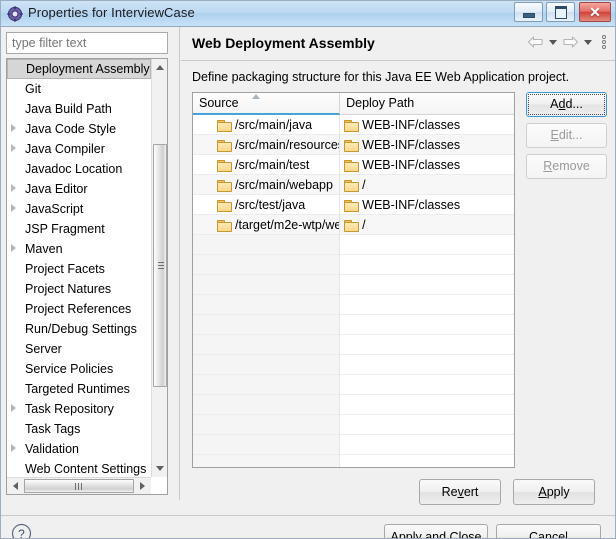 The height and width of the screenshot is (539, 616). What do you see at coordinates (288, 144) in the screenshot?
I see `cell-source-label: /src/main/resources` at bounding box center [288, 144].